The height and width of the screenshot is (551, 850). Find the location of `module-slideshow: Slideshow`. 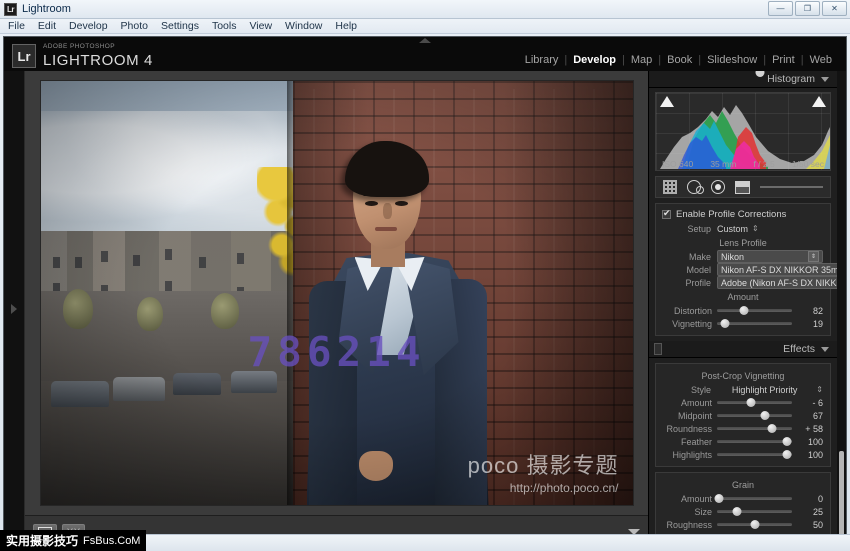

module-slideshow: Slideshow is located at coordinates (732, 60).